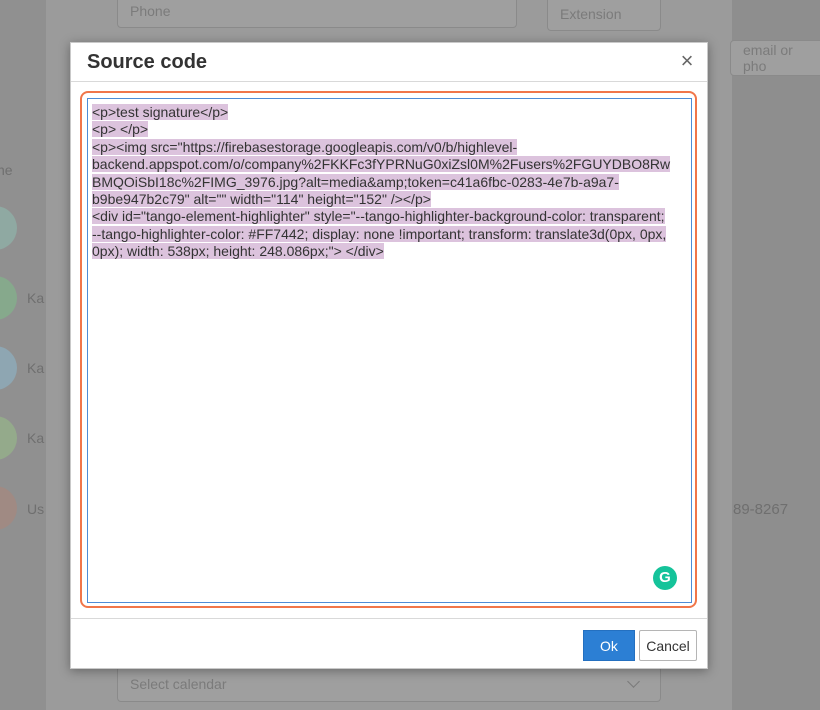  I want to click on user-name: Us, so click(36, 509).